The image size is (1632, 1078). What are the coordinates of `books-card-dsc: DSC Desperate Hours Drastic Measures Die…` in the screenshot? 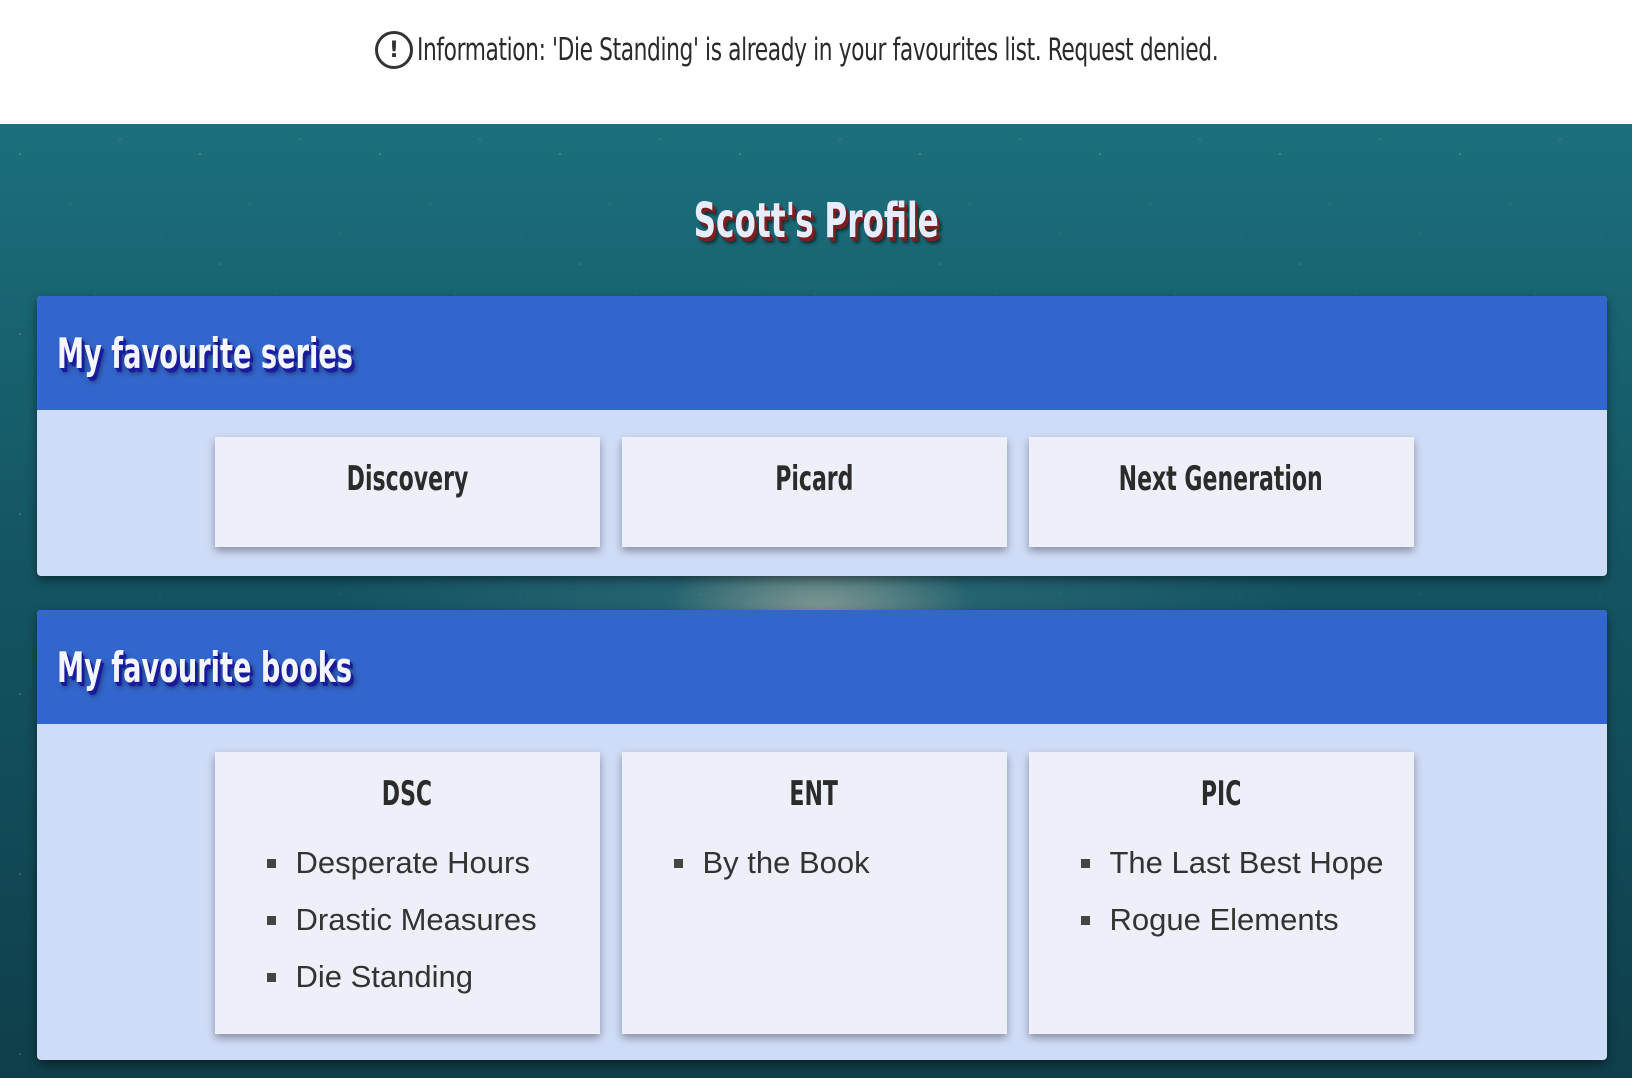 It's located at (407, 893).